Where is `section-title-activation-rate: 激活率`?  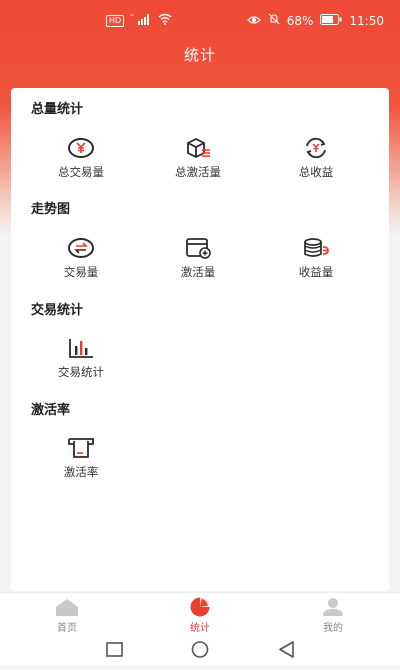
section-title-activation-rate: 激活率 is located at coordinates (51, 410).